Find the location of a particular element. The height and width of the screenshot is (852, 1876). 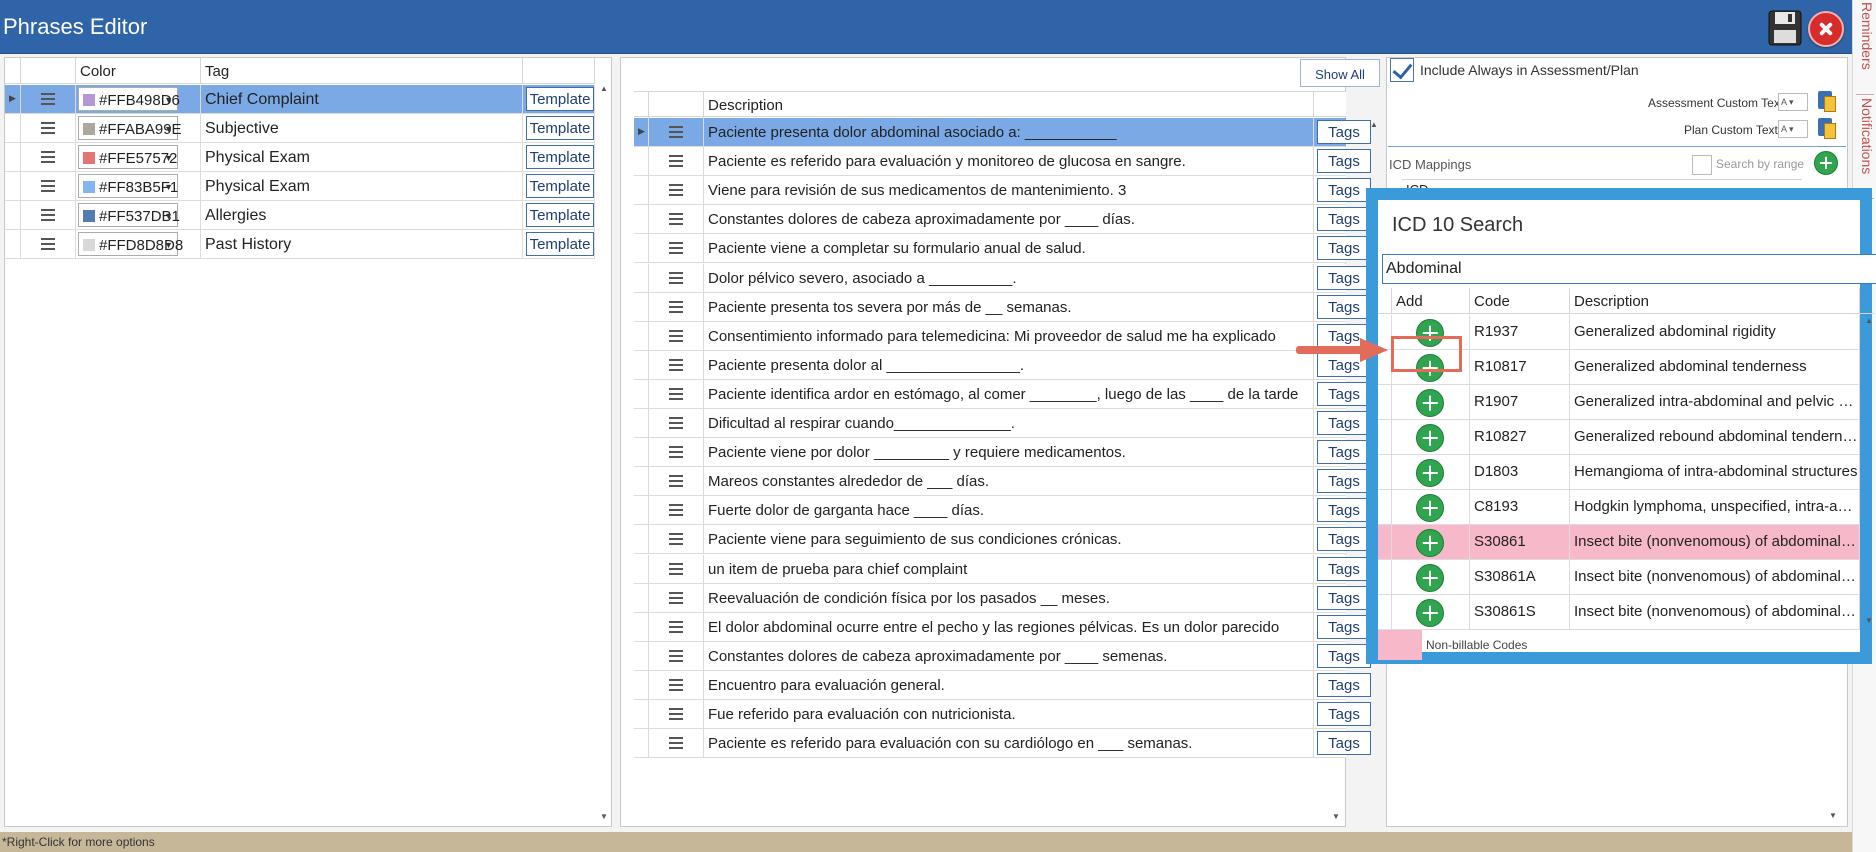

save-icon is located at coordinates (1785, 28).